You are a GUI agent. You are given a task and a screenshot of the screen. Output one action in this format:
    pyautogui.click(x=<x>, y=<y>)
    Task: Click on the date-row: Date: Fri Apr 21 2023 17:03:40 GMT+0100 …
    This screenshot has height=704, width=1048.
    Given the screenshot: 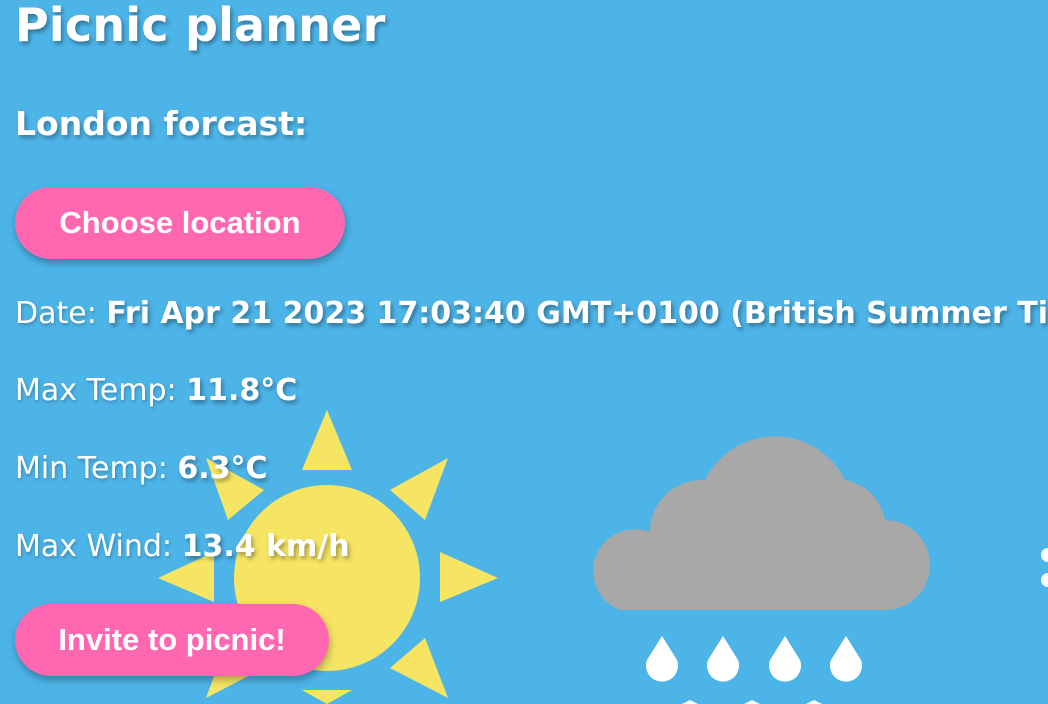 What is the action you would take?
    pyautogui.click(x=531, y=313)
    